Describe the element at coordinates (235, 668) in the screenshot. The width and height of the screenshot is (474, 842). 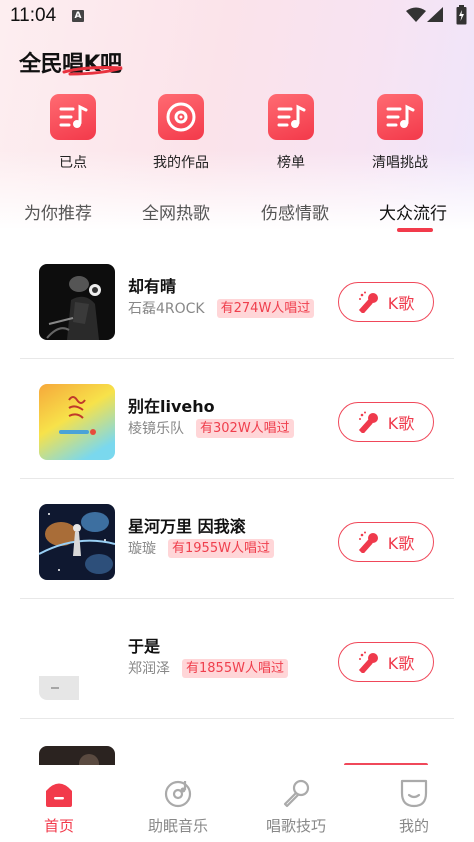
I see `sung-count-badge: 有1855W人唱过` at that location.